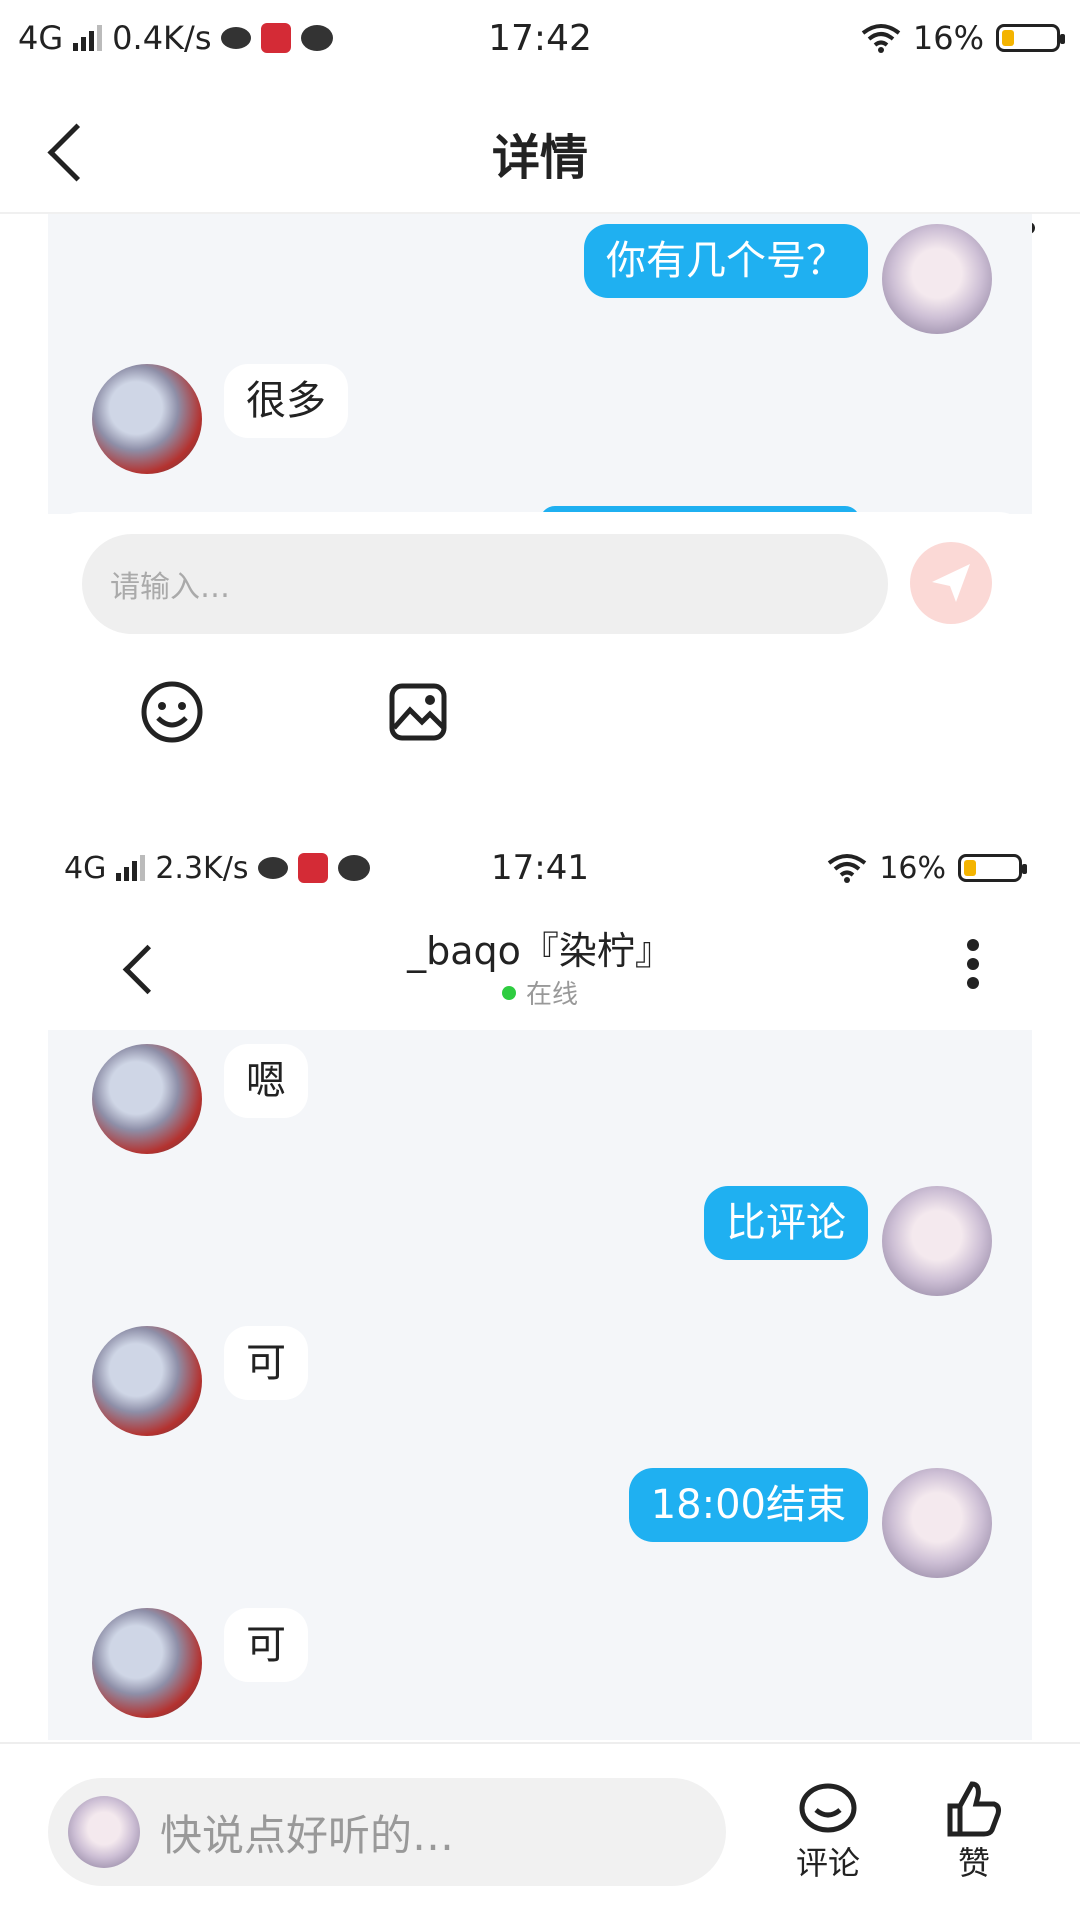 This screenshot has height=1922, width=1080. Describe the element at coordinates (551, 995) in the screenshot. I see `online-status-label: 在线` at that location.